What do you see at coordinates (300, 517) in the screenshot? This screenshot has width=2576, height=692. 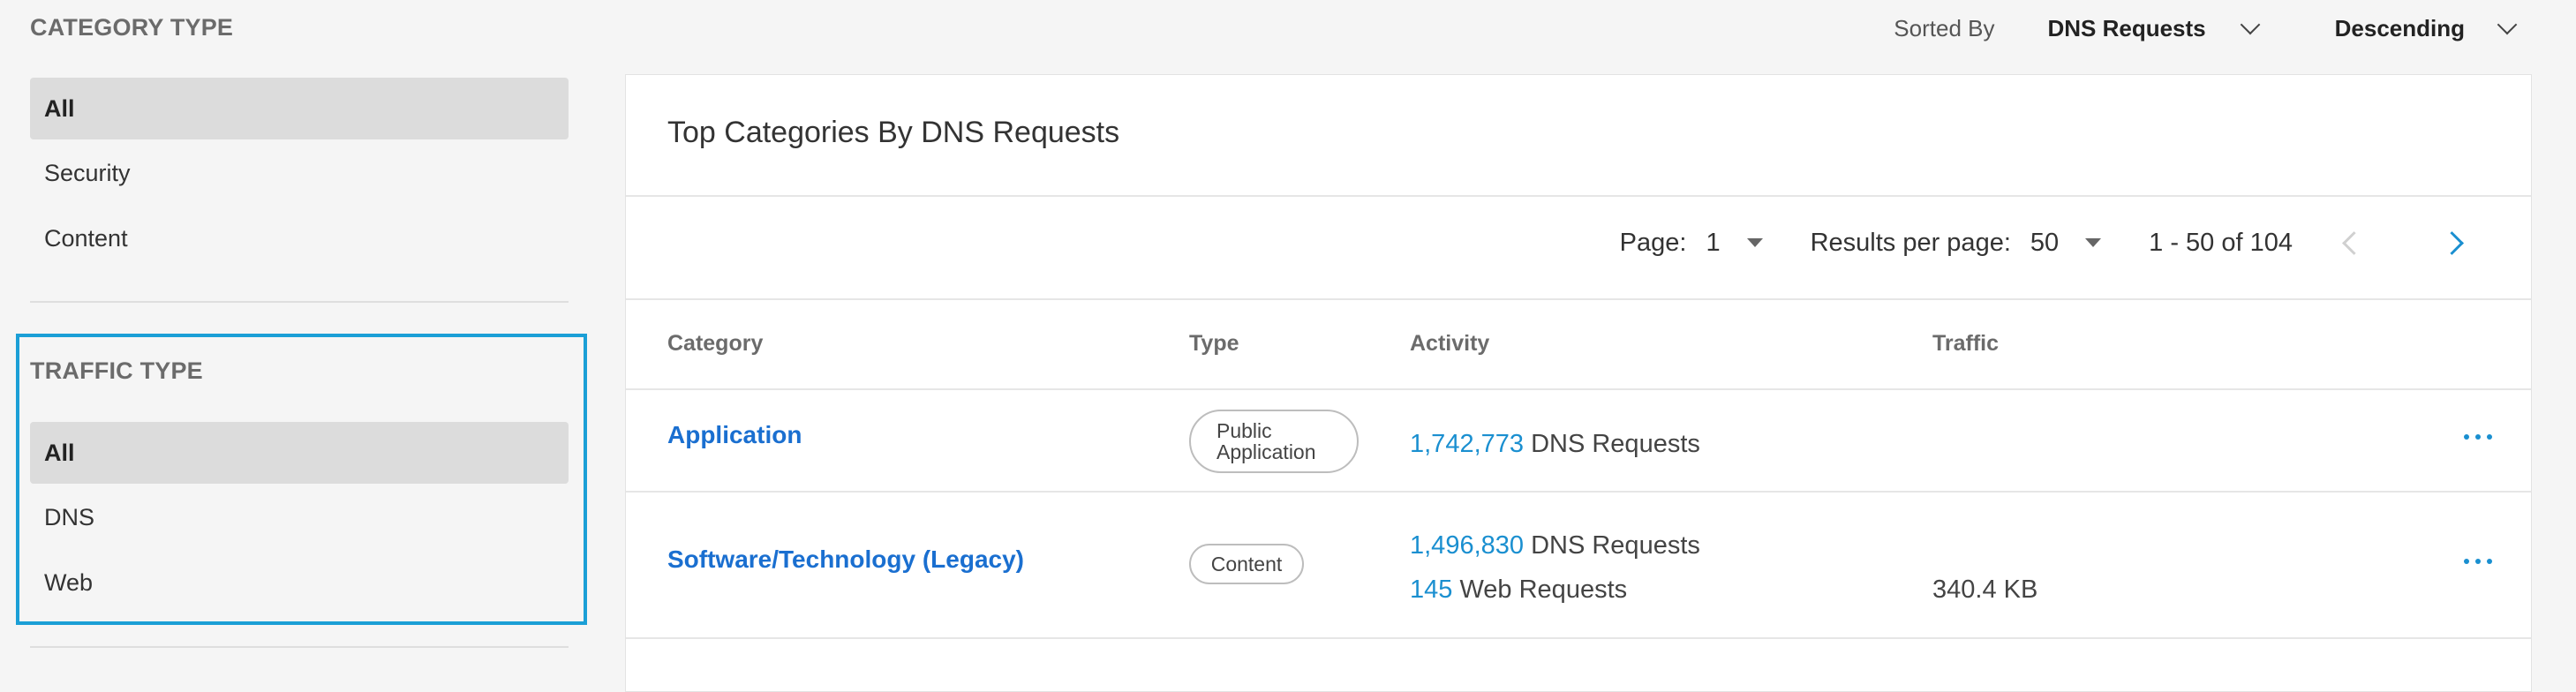 I see `traffic-type-dns: DNS` at bounding box center [300, 517].